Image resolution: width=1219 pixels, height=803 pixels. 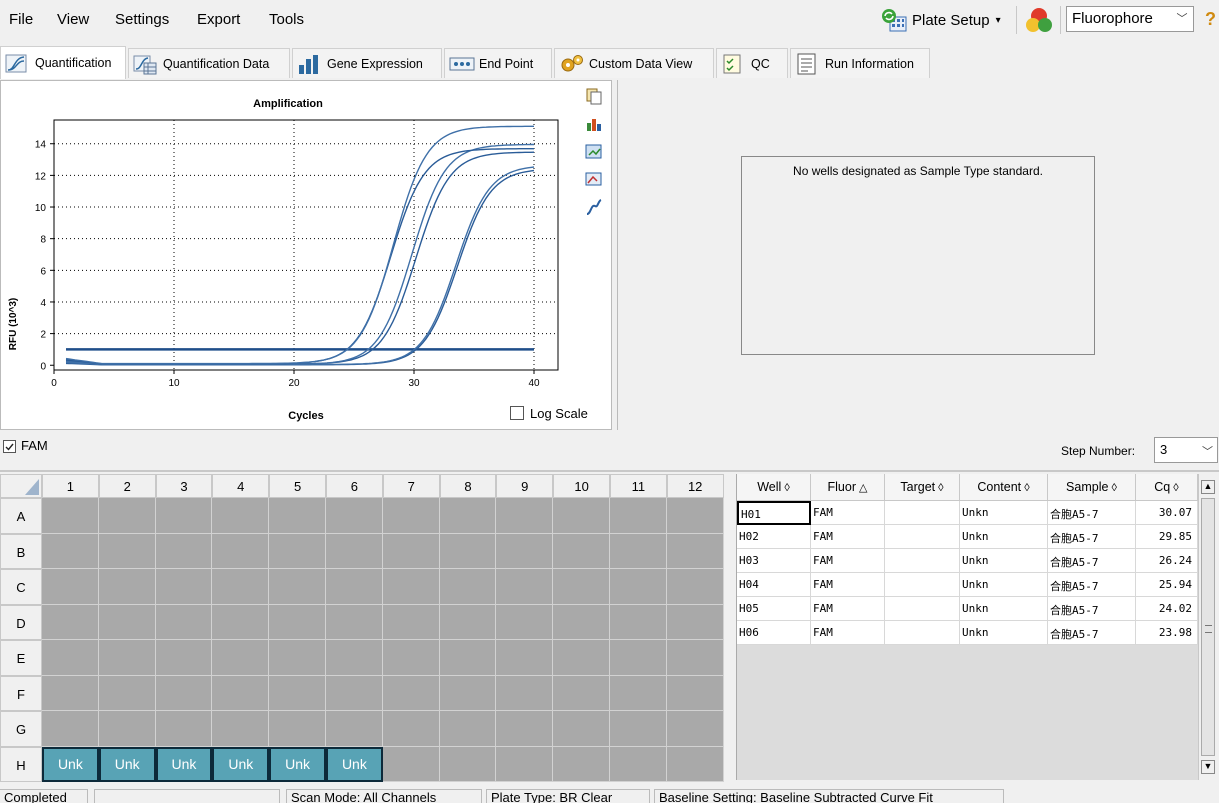 I want to click on plate-column-header: 6, so click(x=354, y=486).